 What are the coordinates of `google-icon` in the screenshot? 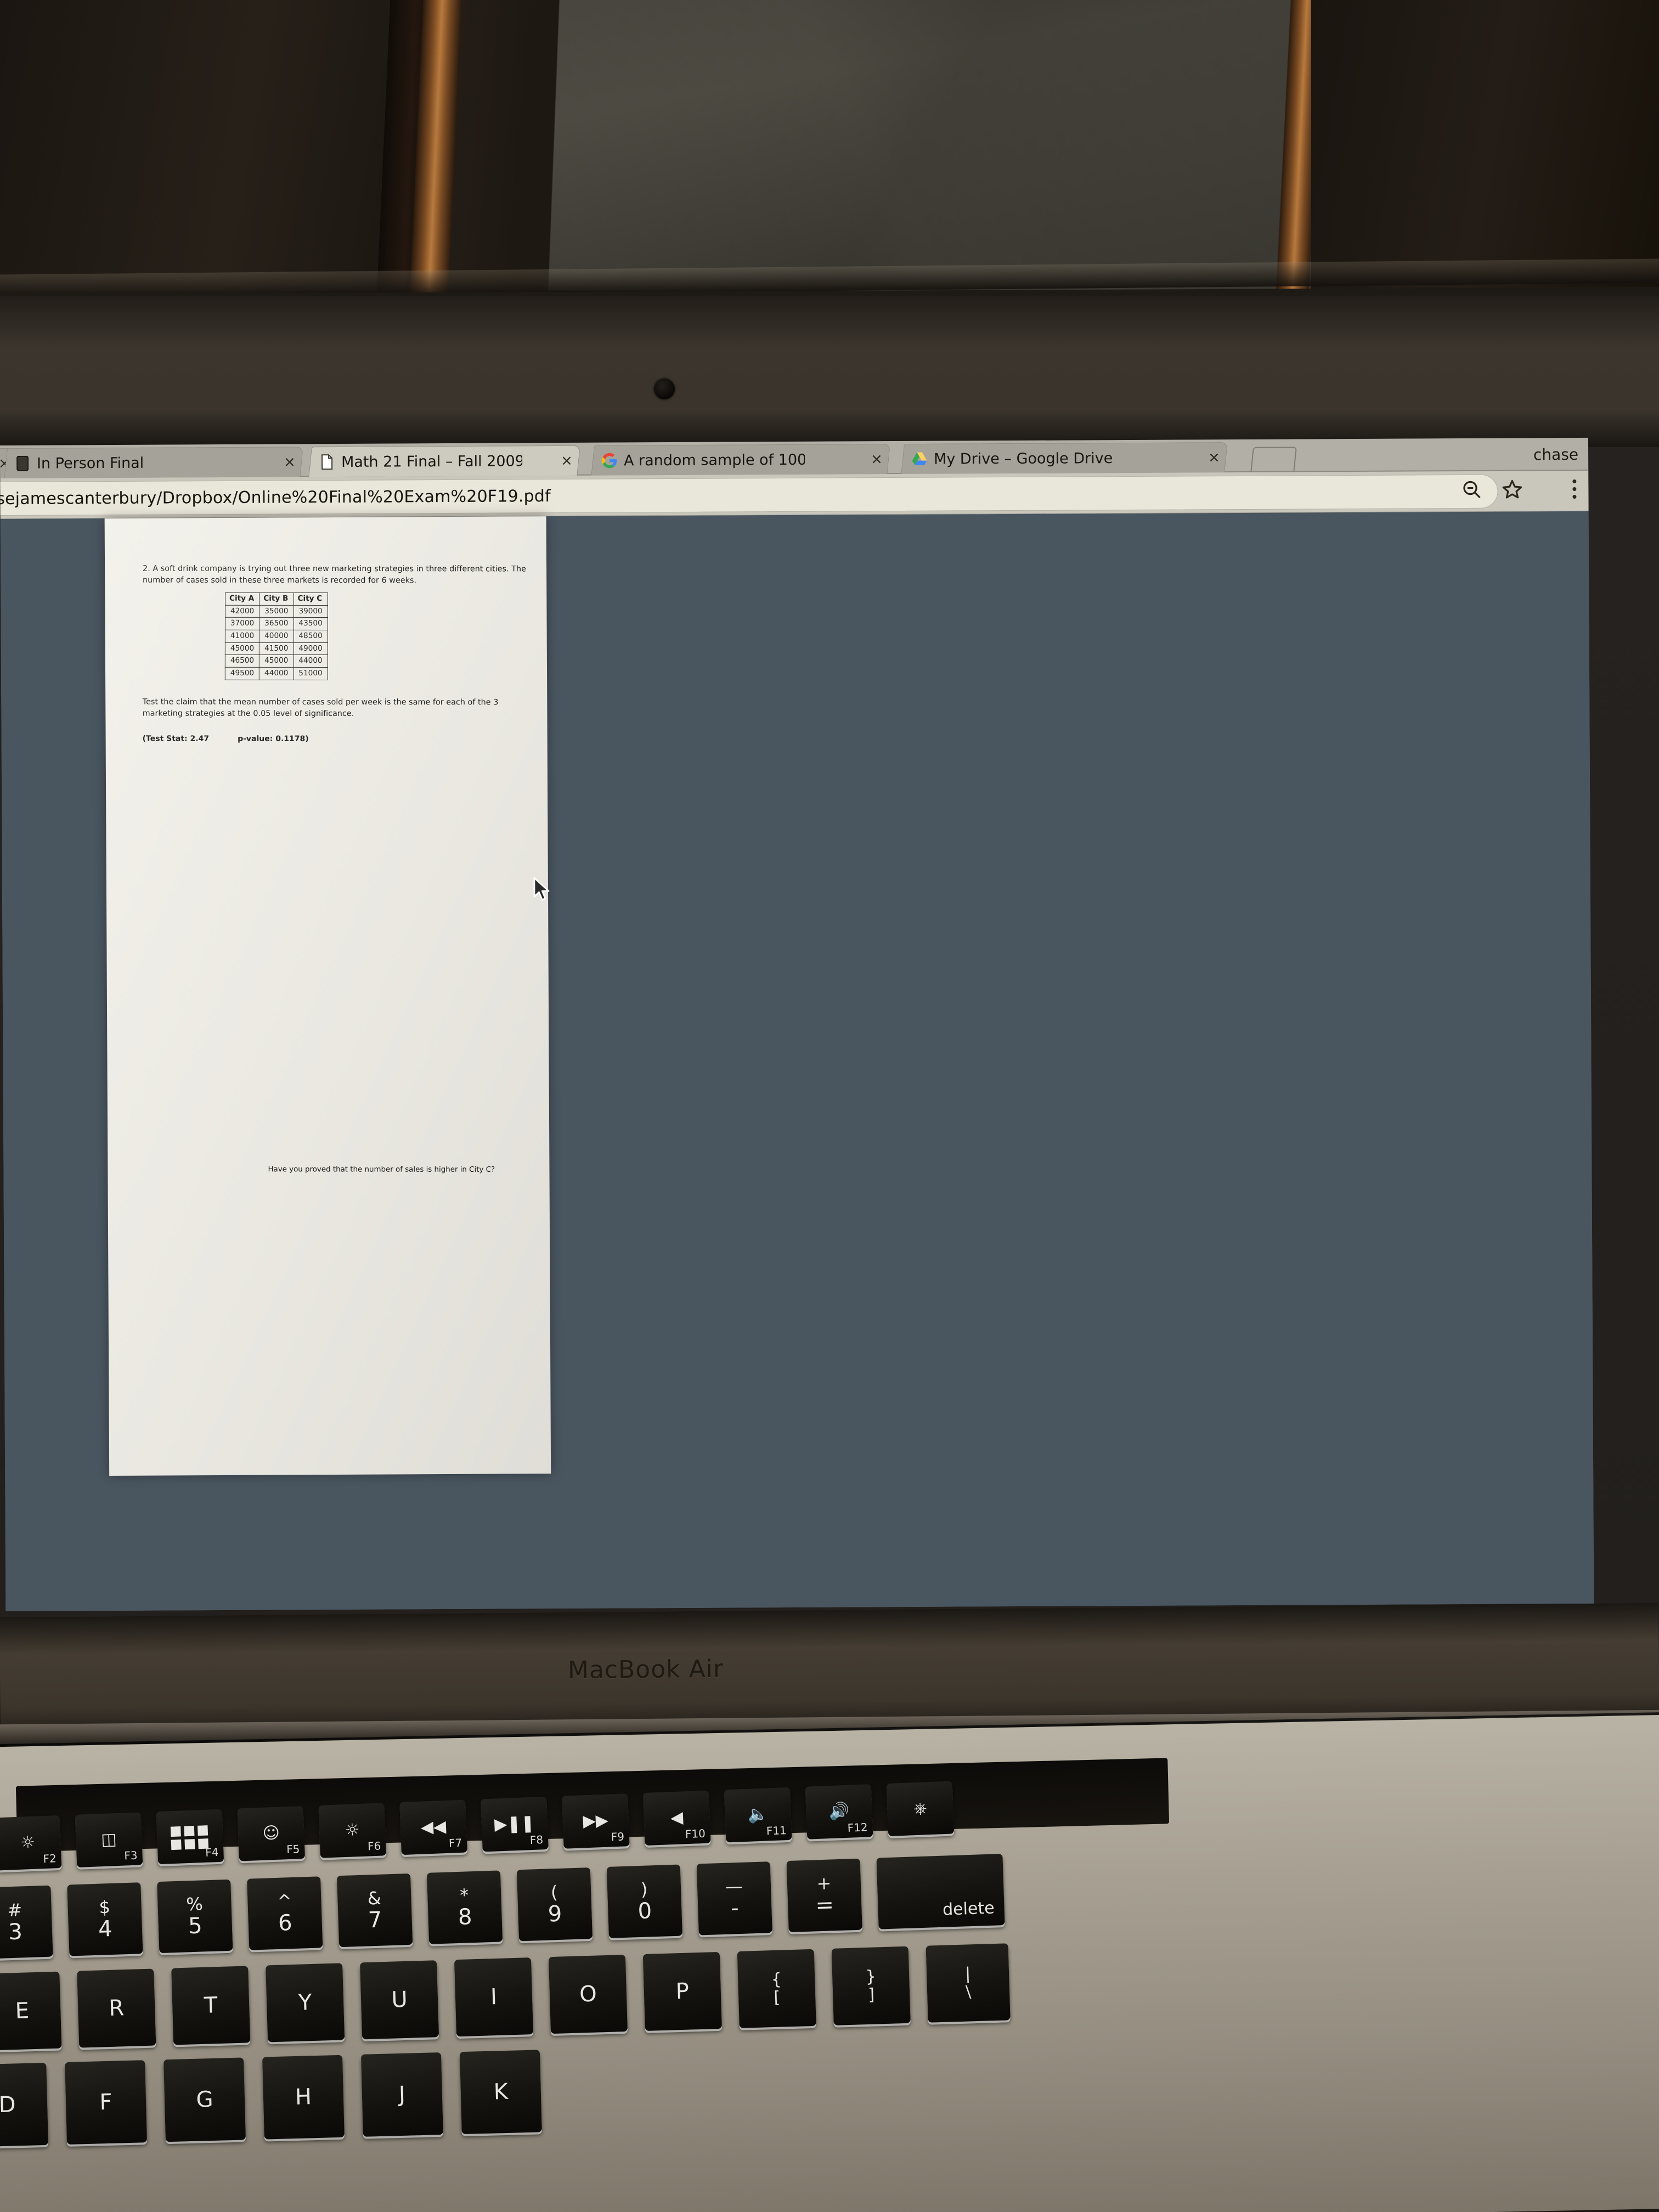 It's located at (610, 461).